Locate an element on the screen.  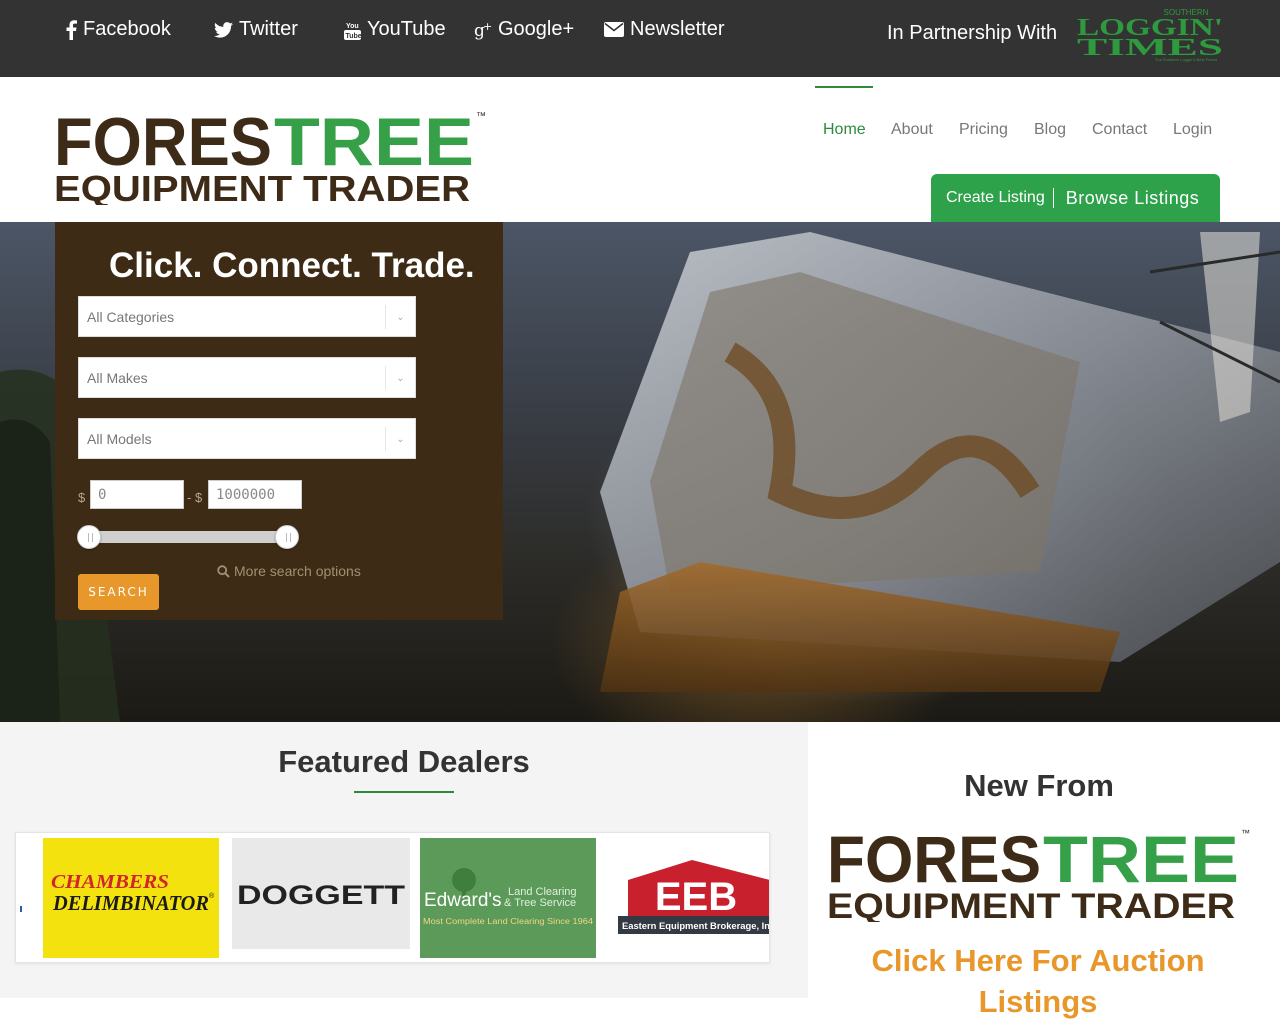
promo-title: New From is located at coordinates (1039, 785).